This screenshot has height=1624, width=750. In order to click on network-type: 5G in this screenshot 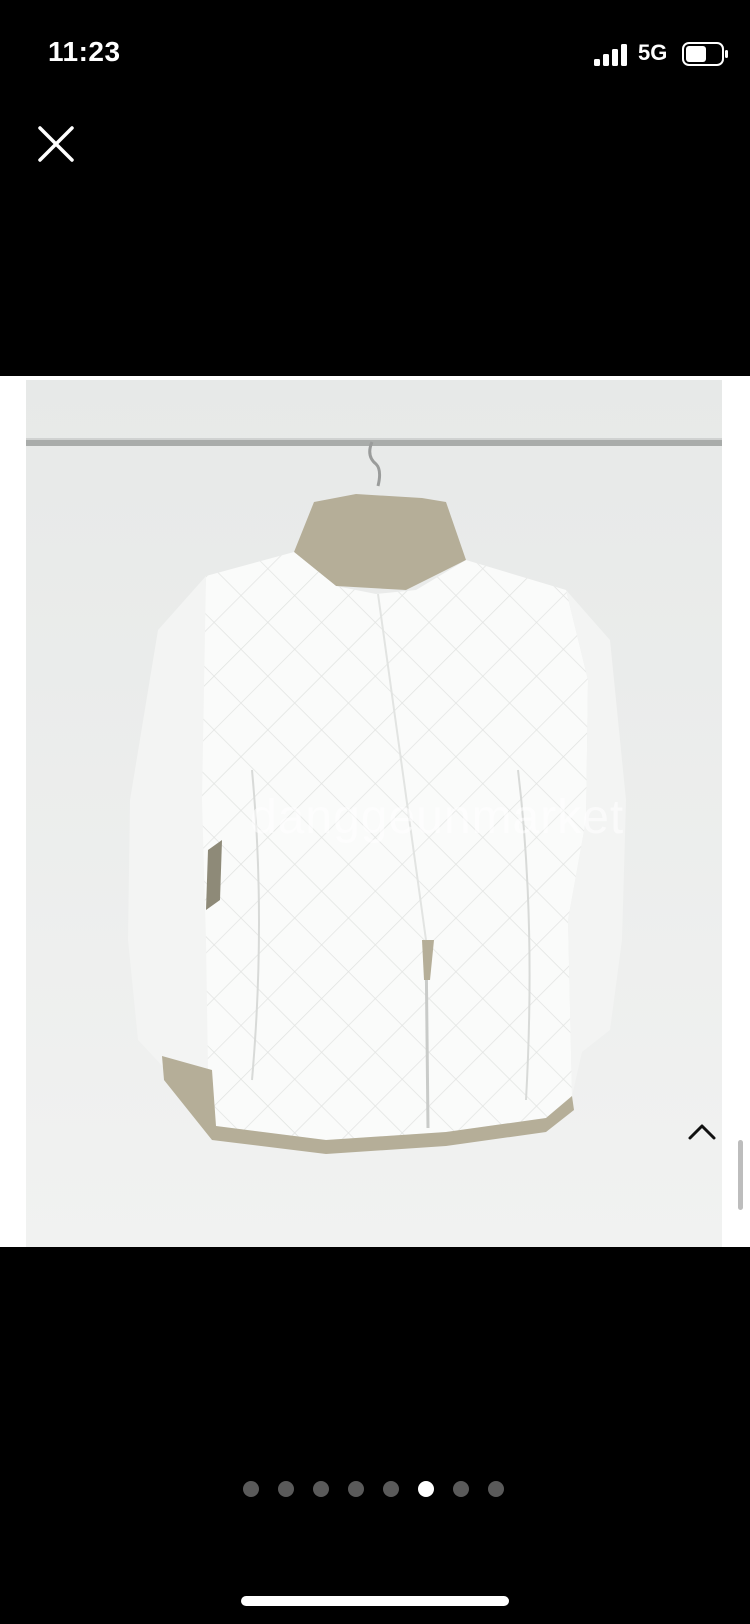, I will do `click(653, 52)`.